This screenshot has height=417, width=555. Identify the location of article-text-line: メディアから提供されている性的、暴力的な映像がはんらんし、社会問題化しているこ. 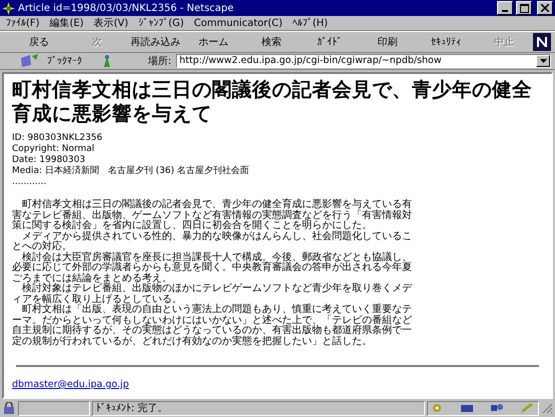
(217, 237).